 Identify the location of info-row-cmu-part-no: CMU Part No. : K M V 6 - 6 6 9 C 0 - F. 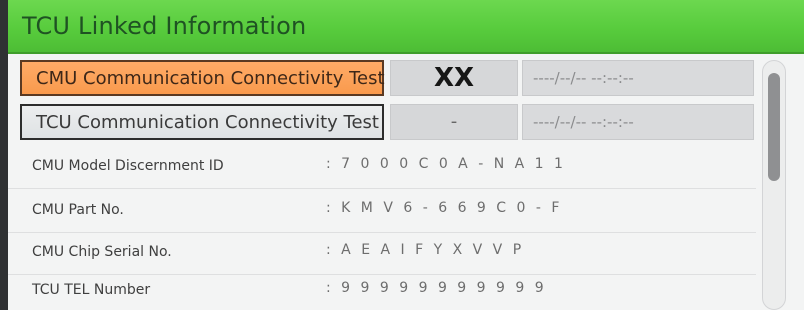
(382, 211).